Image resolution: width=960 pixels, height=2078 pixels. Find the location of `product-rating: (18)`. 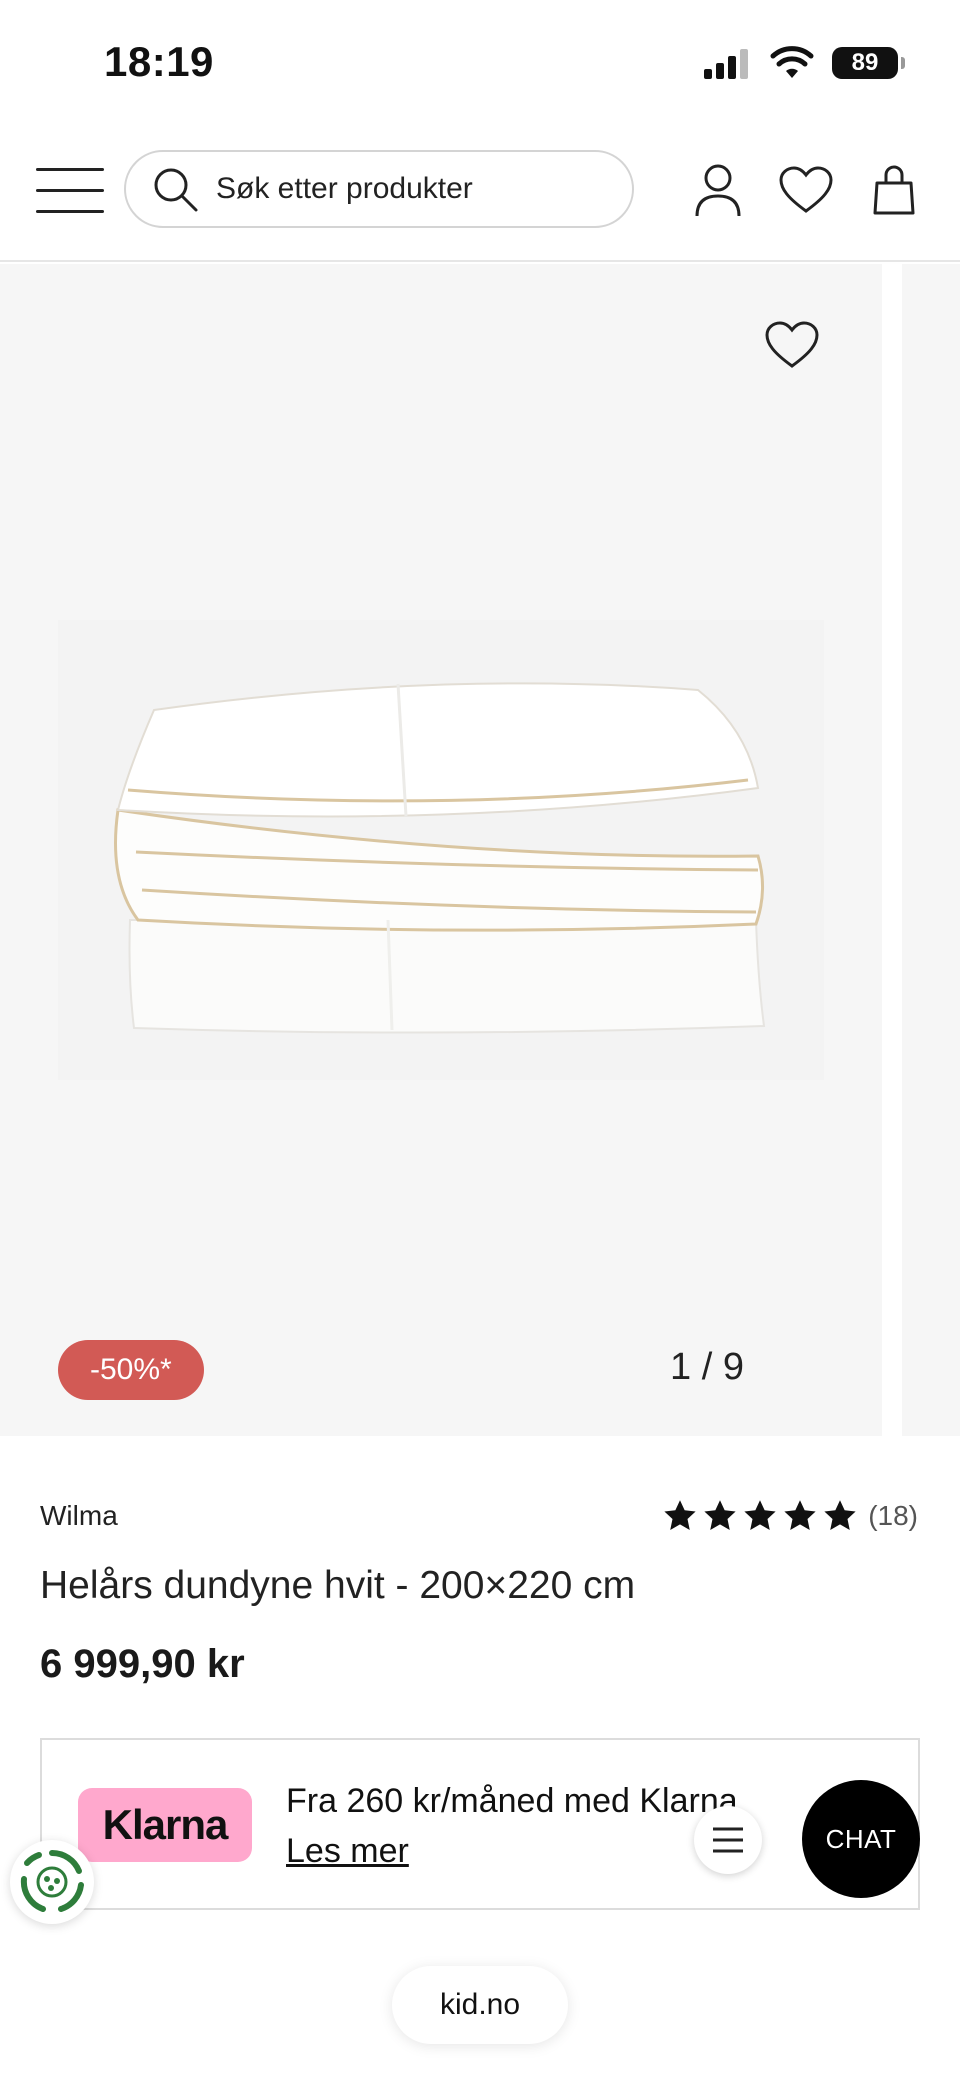

product-rating: (18) is located at coordinates (790, 1516).